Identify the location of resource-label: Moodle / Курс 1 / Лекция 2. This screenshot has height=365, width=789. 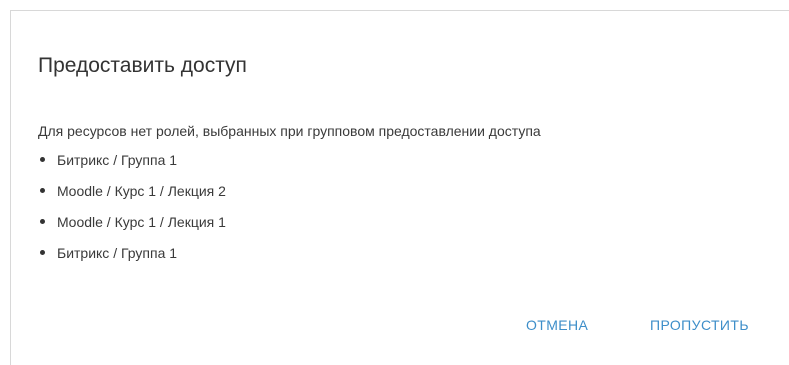
(141, 191).